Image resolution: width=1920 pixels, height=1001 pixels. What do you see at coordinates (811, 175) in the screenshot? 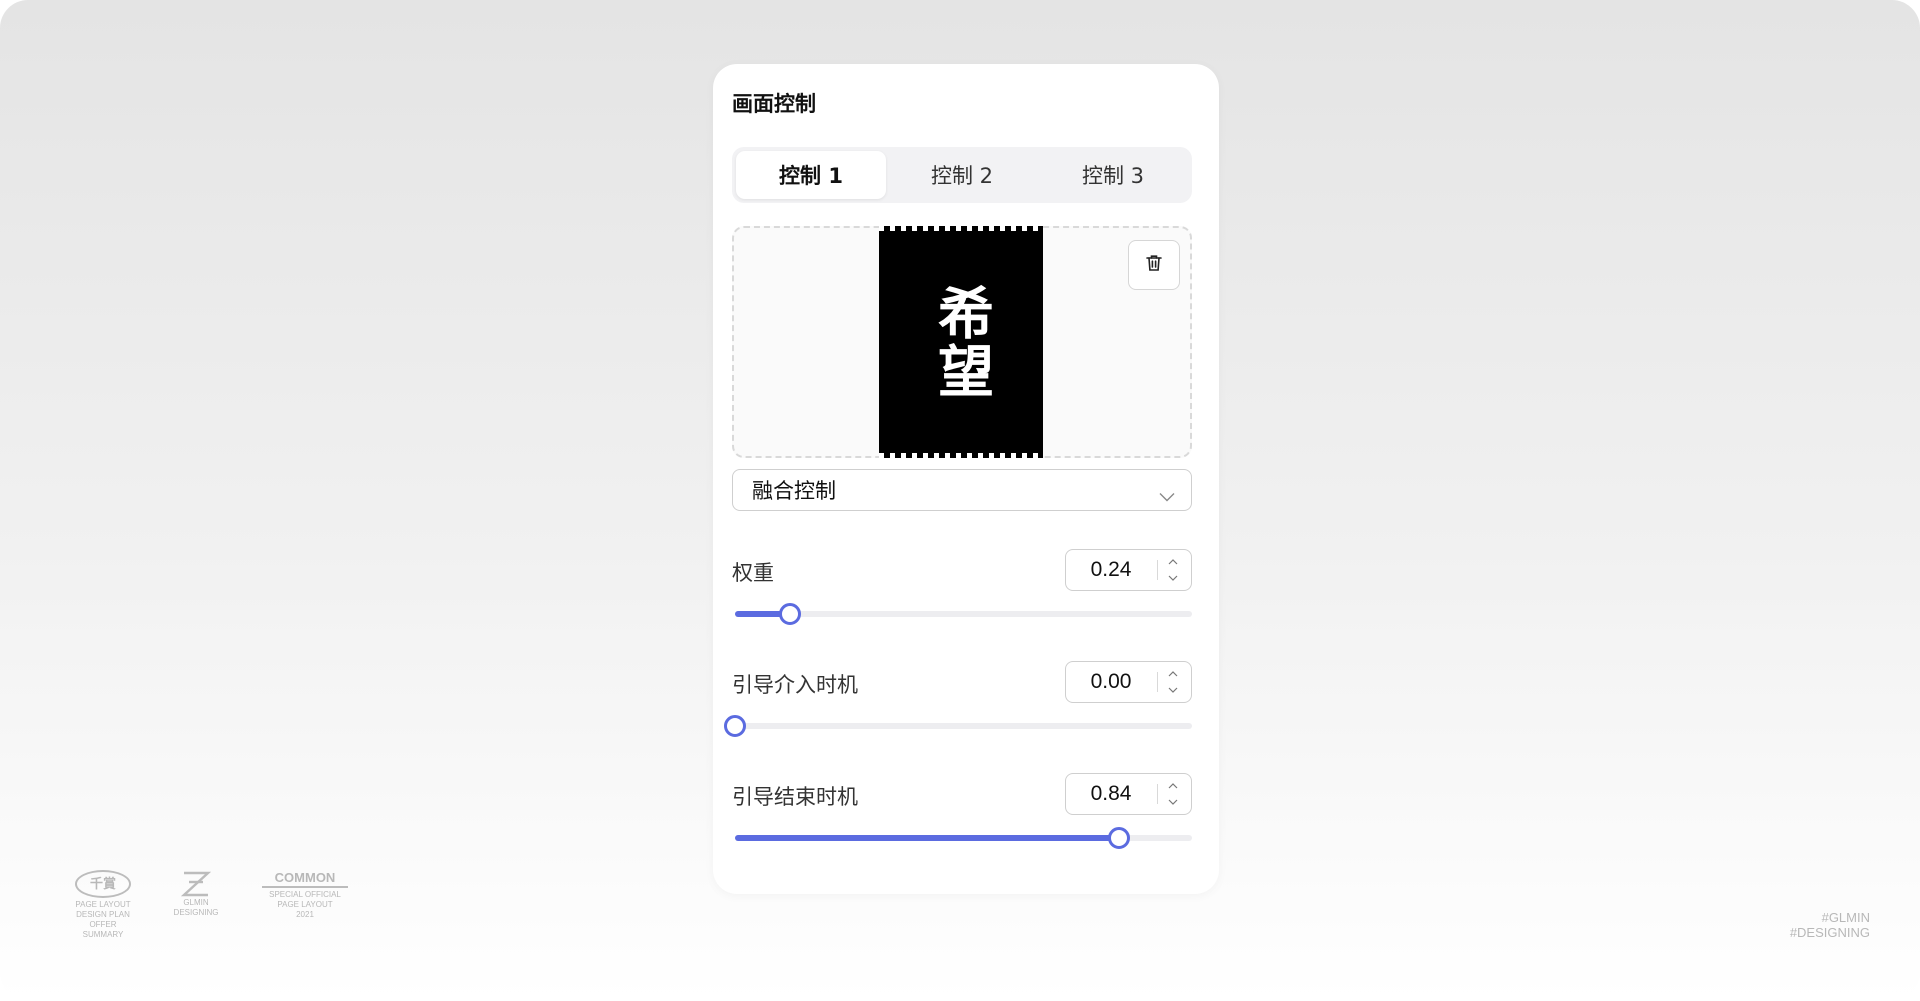
I see `tab-control-1: 控制 1` at bounding box center [811, 175].